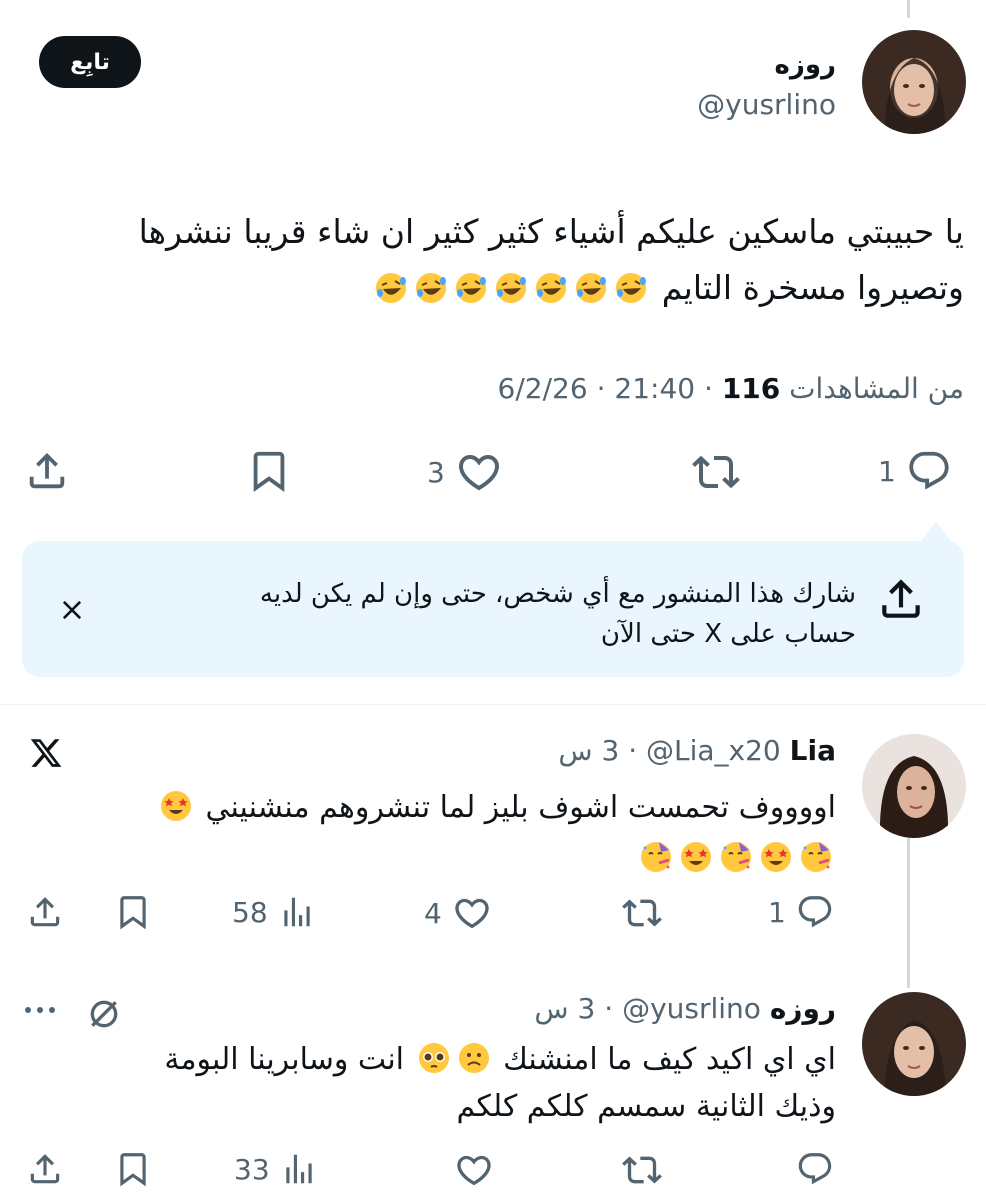  Describe the element at coordinates (813, 750) in the screenshot. I see `reply-display-name: Lia` at that location.